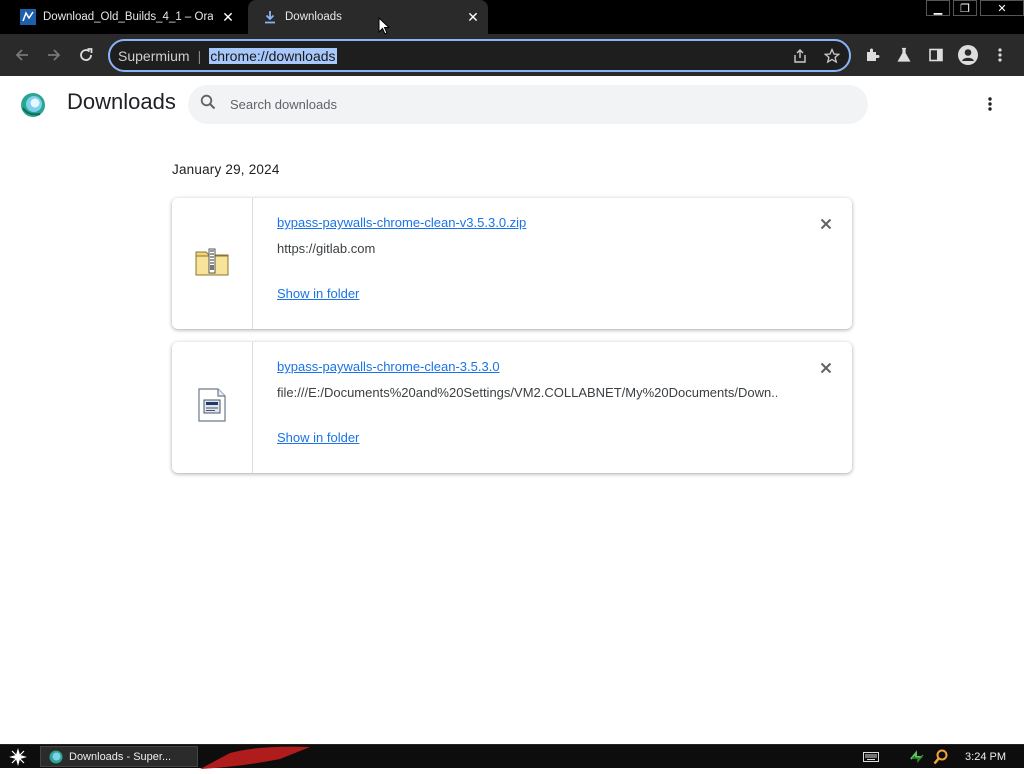 The height and width of the screenshot is (774, 1024). I want to click on side-panel-icon, so click(936, 55).